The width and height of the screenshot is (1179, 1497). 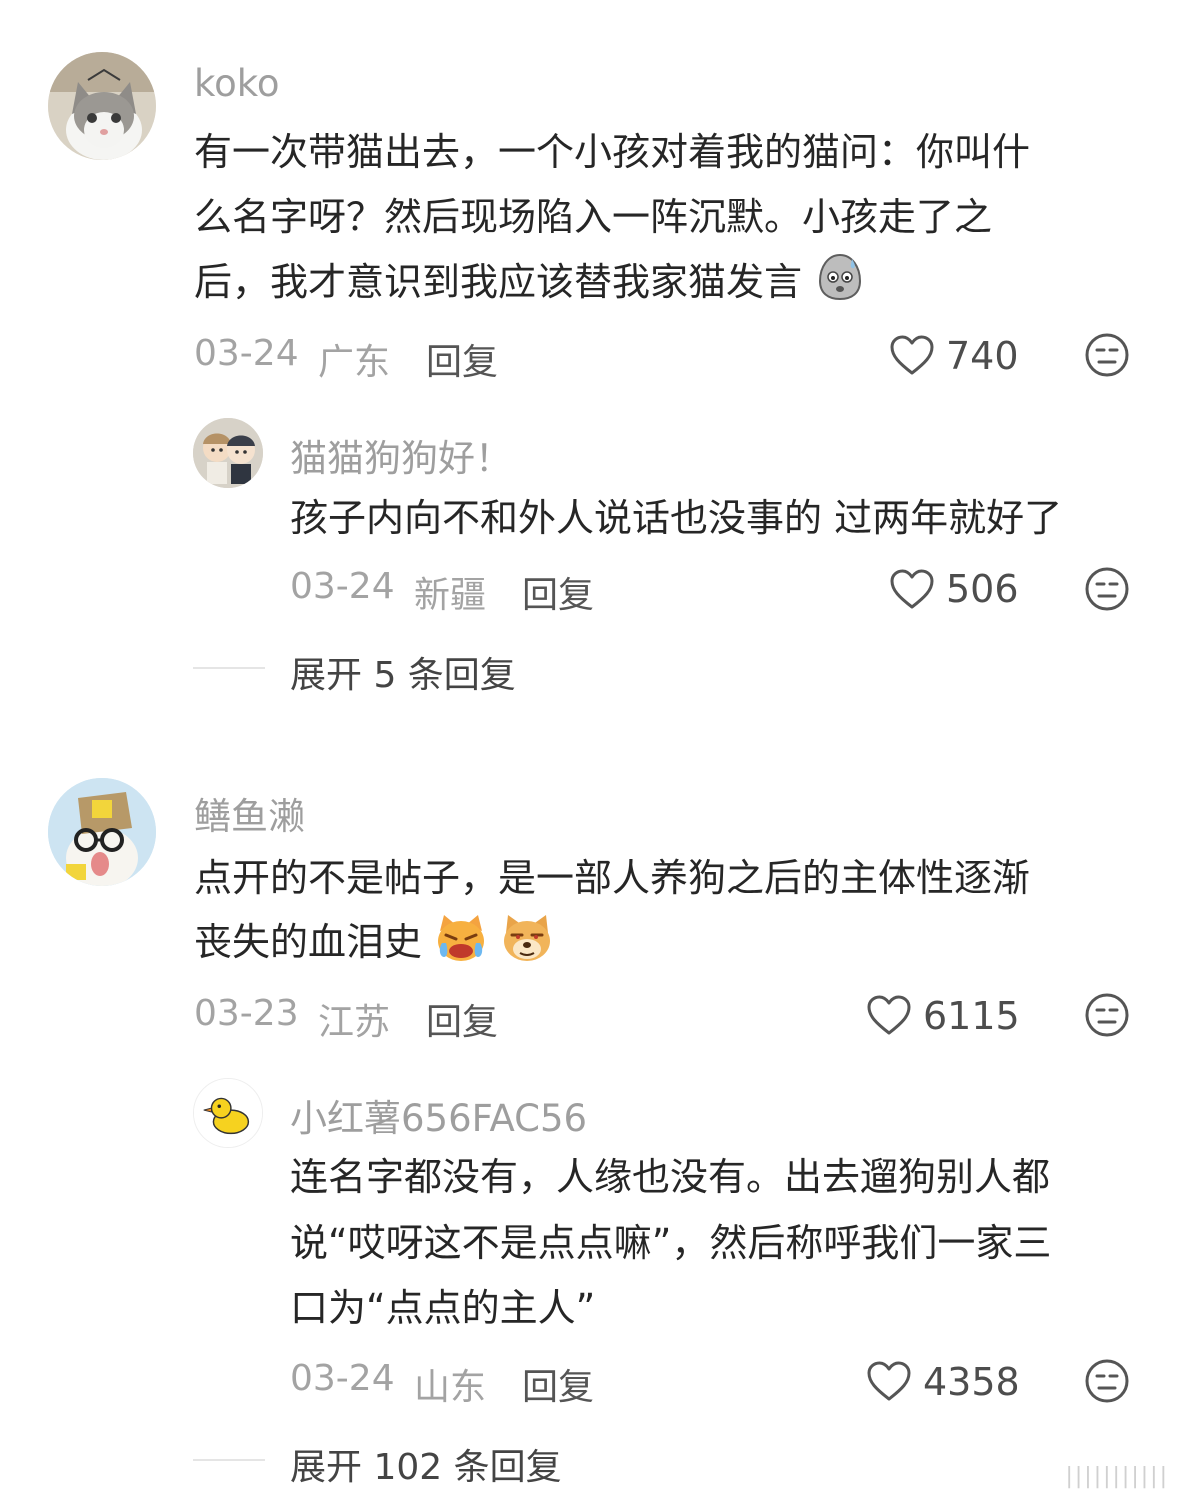 I want to click on cat-with-hat-avatar-icon, so click(x=102, y=832).